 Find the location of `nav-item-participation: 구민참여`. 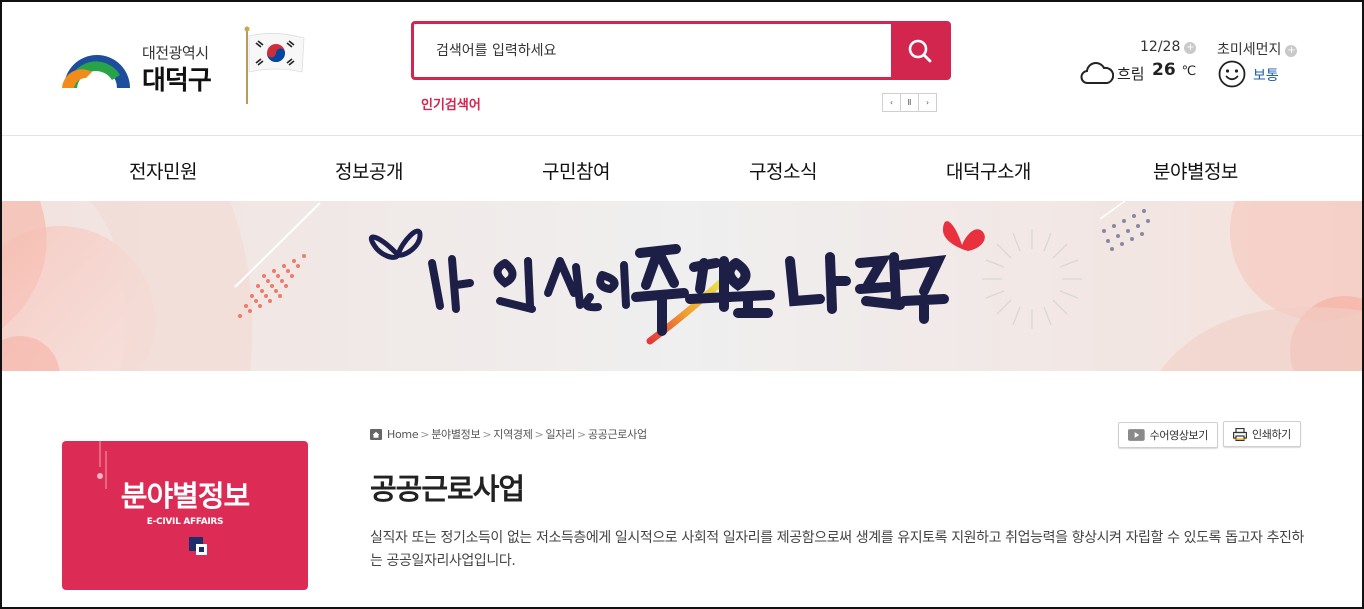

nav-item-participation: 구민참여 is located at coordinates (576, 170).